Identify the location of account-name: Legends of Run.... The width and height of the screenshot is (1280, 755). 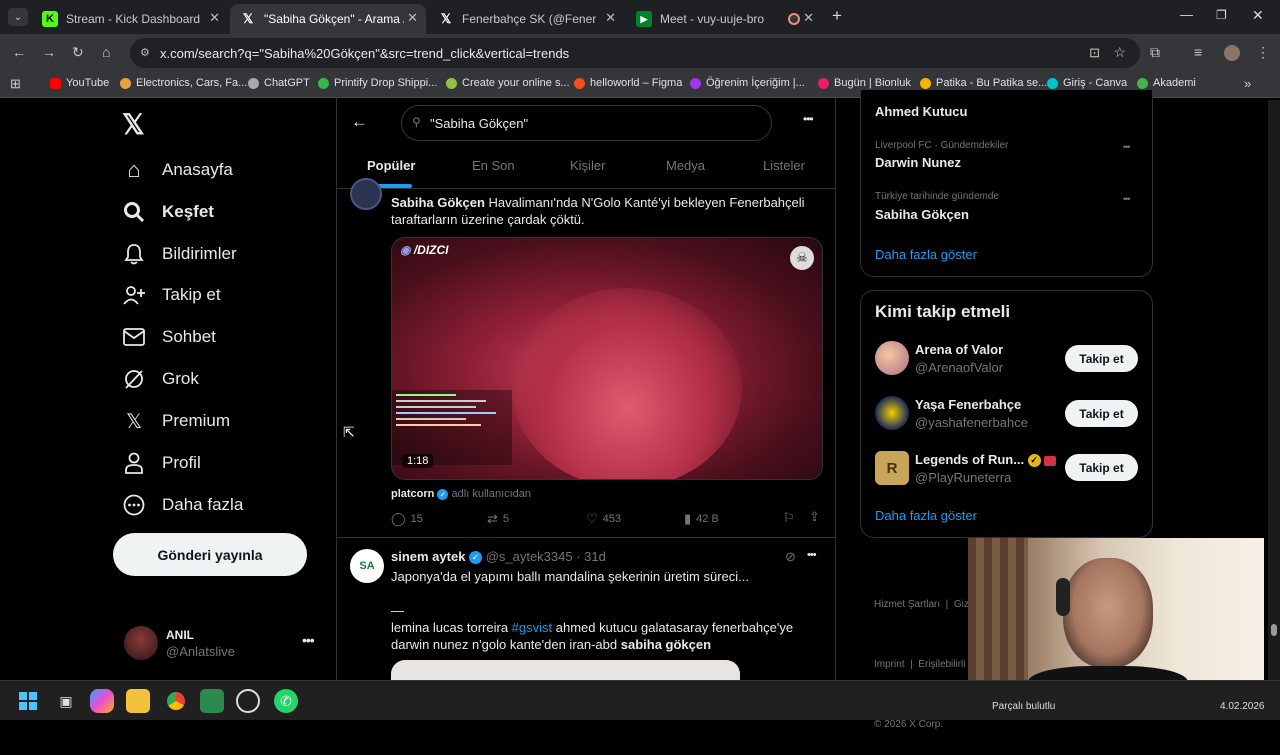
(969, 459).